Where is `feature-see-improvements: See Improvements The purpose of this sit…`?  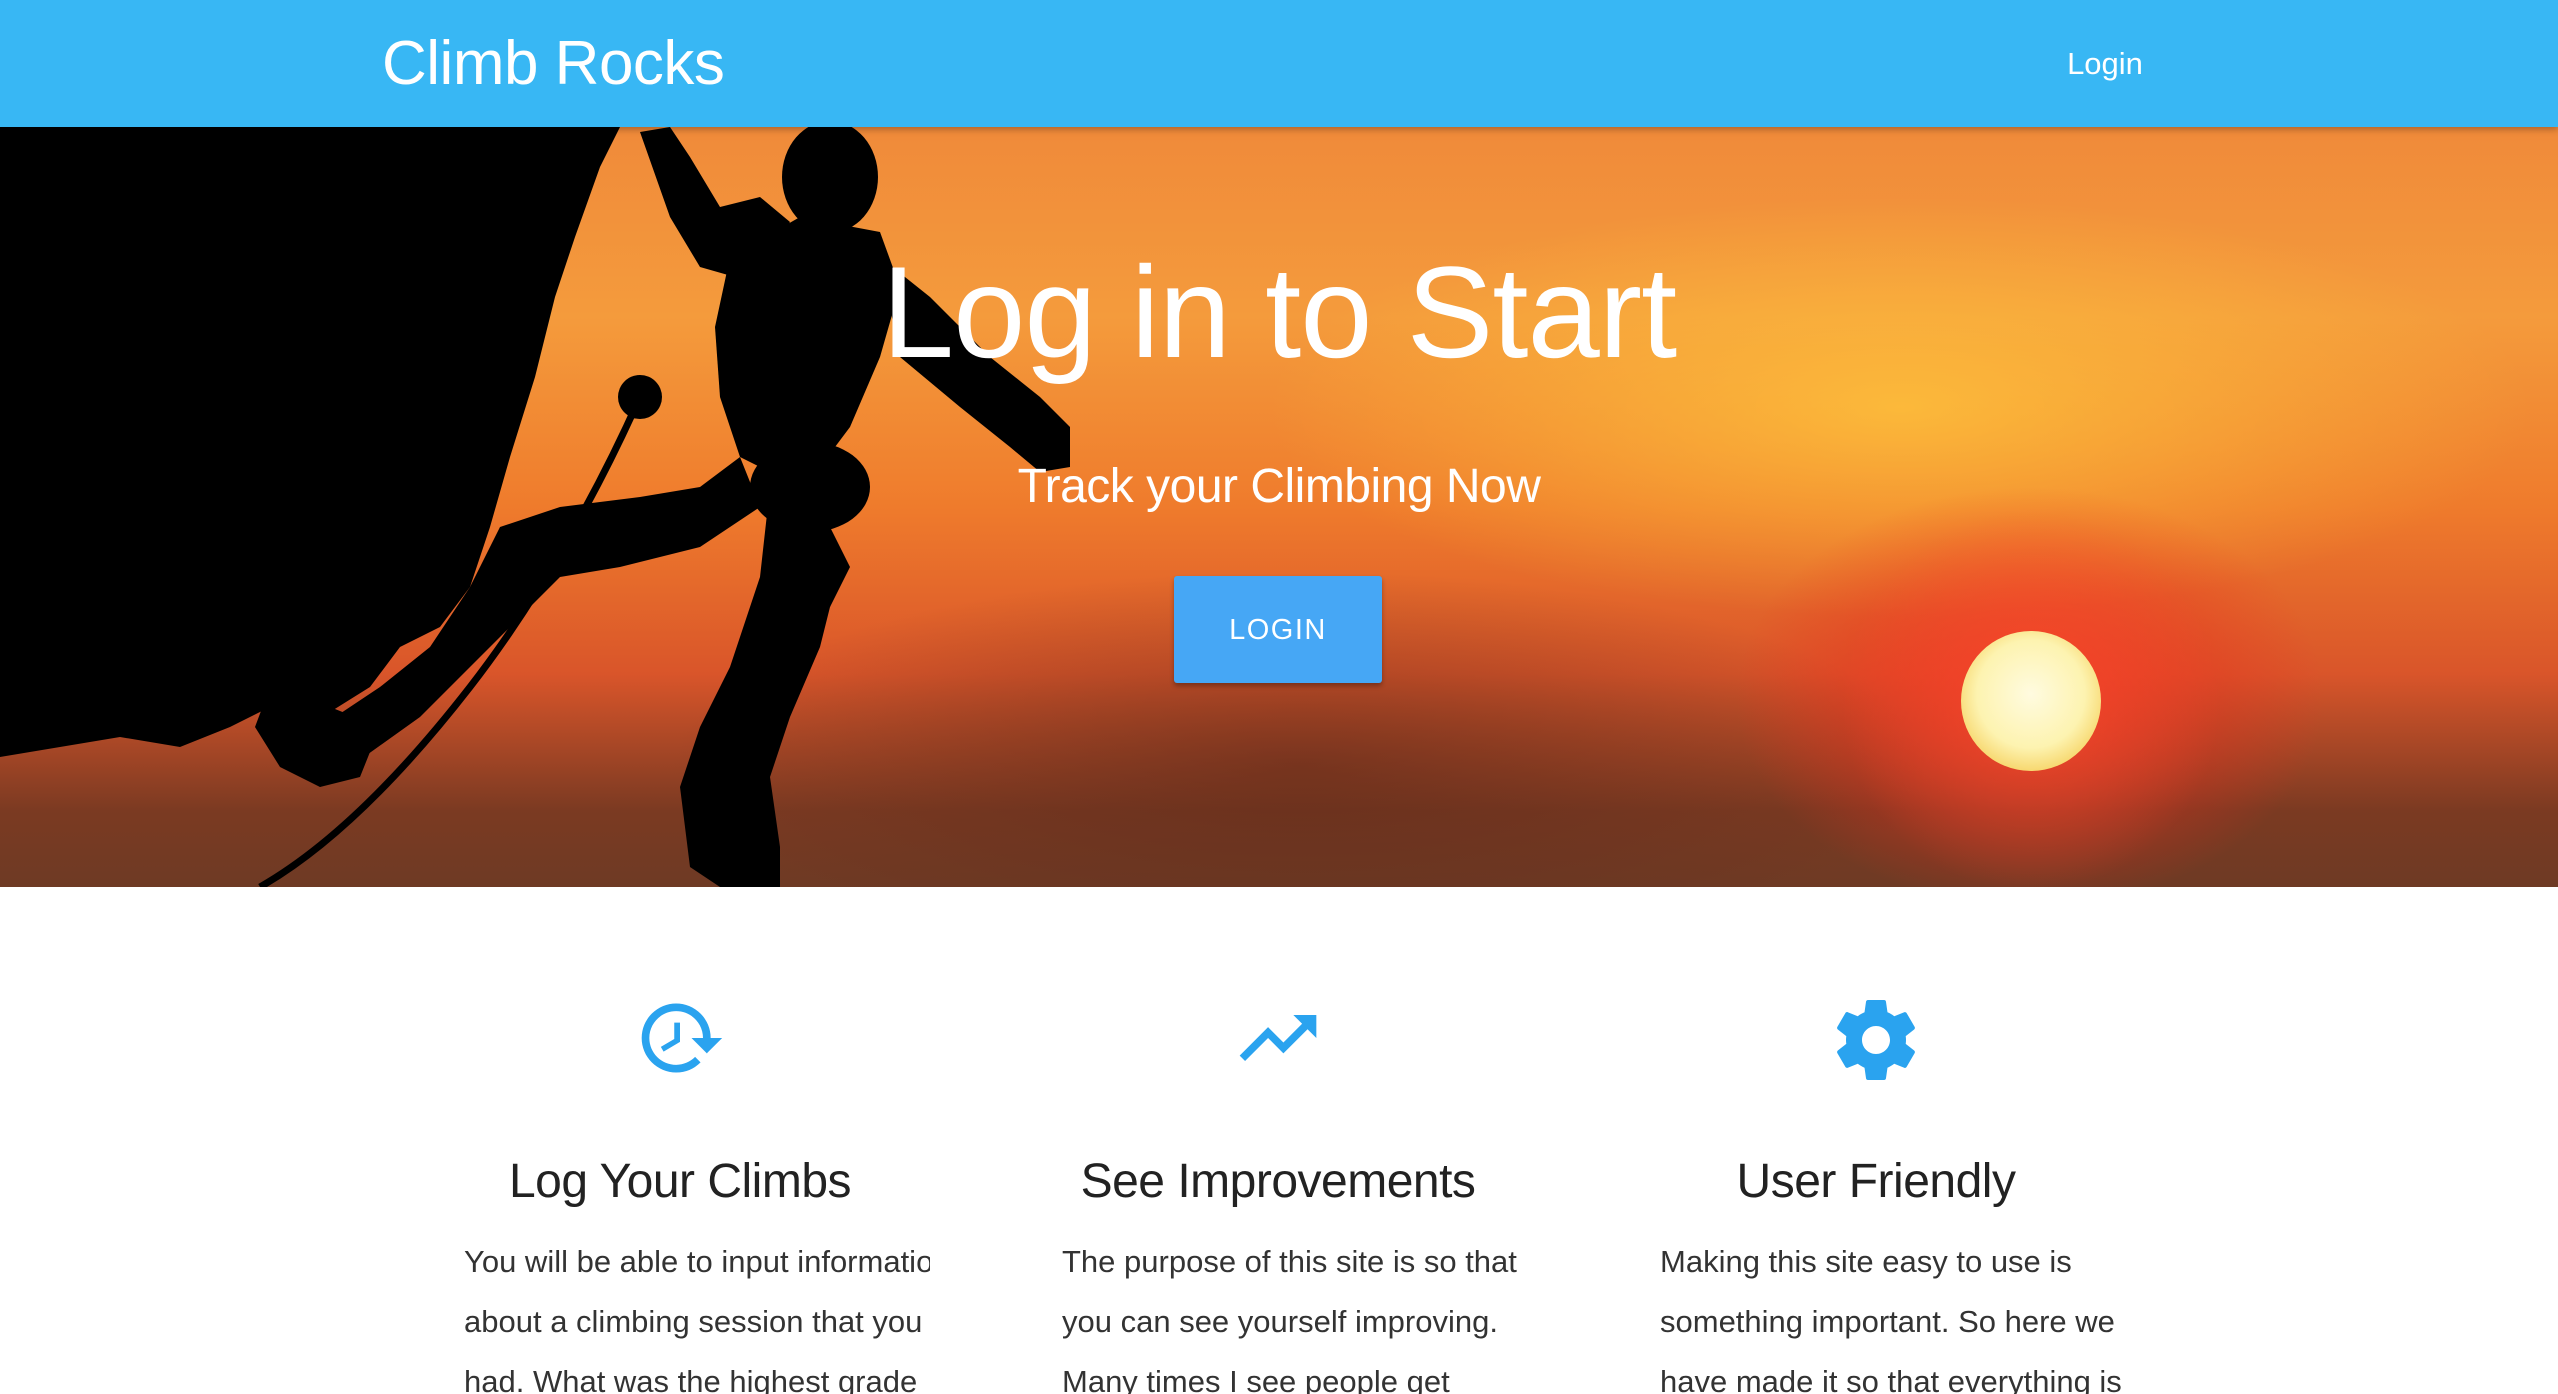
feature-see-improvements: See Improvements The purpose of this sit… is located at coordinates (1278, 1140).